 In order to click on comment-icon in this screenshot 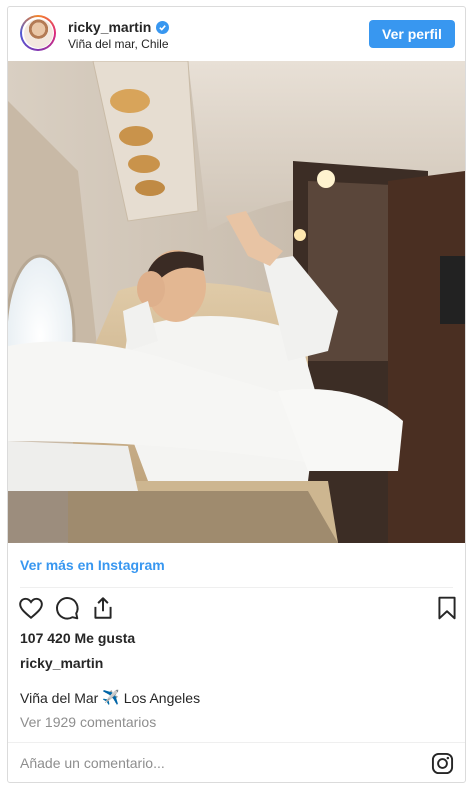, I will do `click(67, 608)`.